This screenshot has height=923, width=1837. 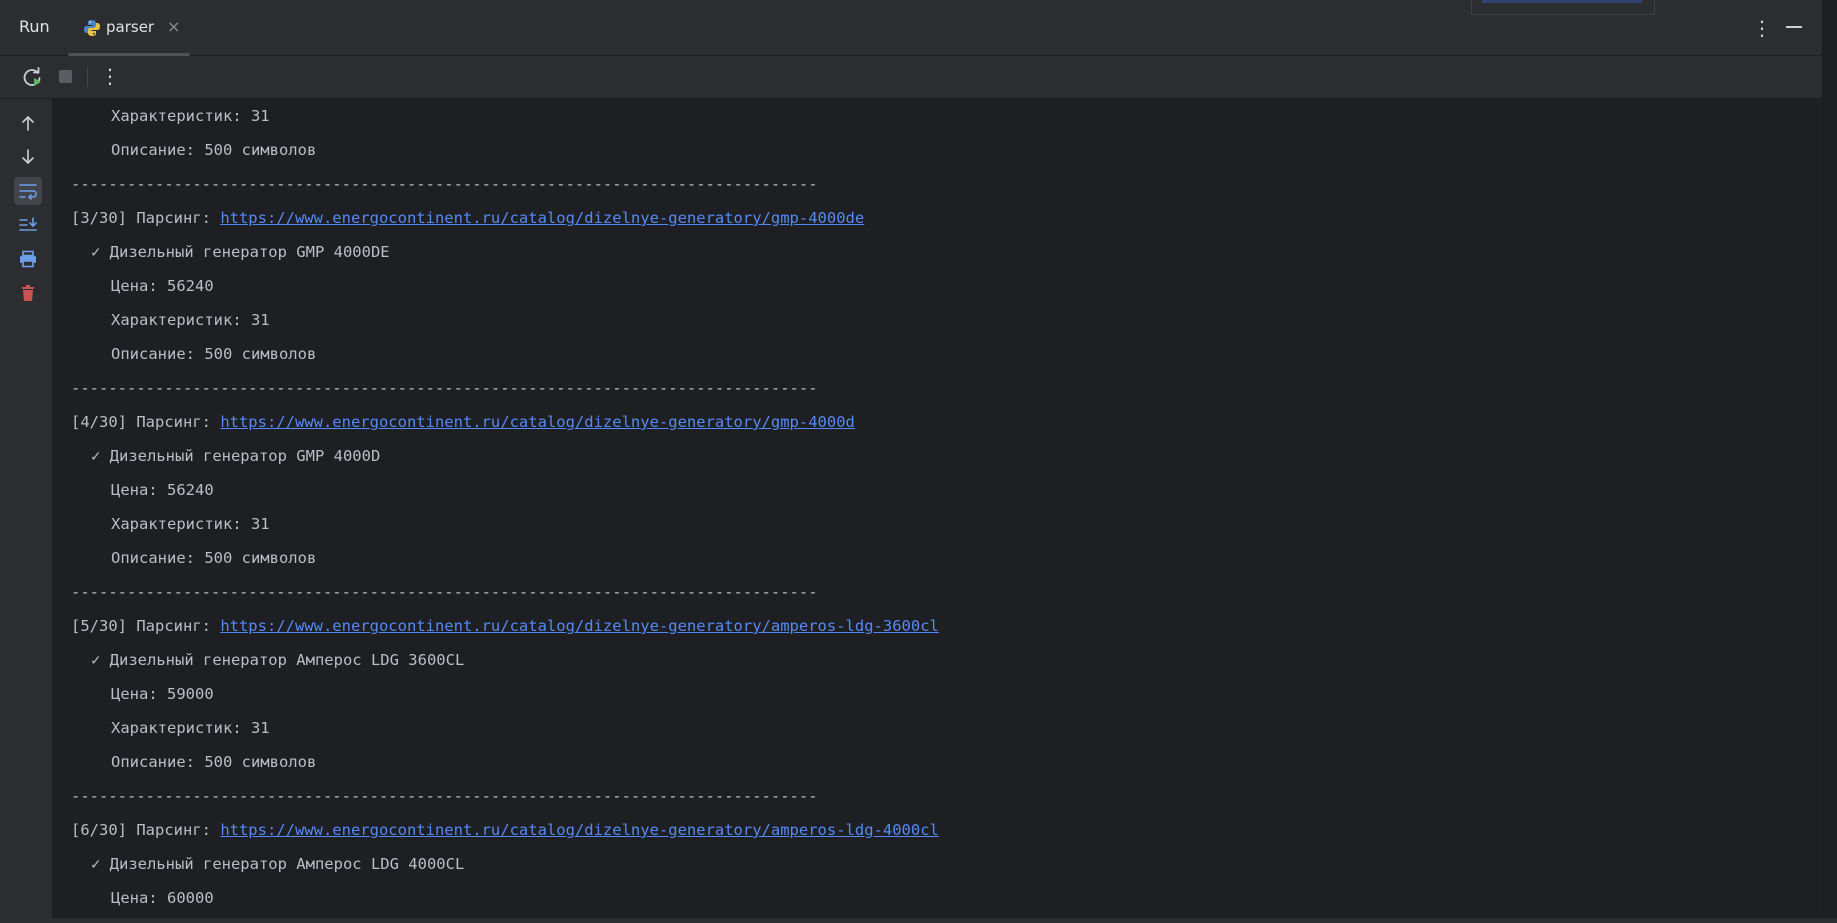 What do you see at coordinates (162, 898) in the screenshot?
I see `console-line: Цена: 60000` at bounding box center [162, 898].